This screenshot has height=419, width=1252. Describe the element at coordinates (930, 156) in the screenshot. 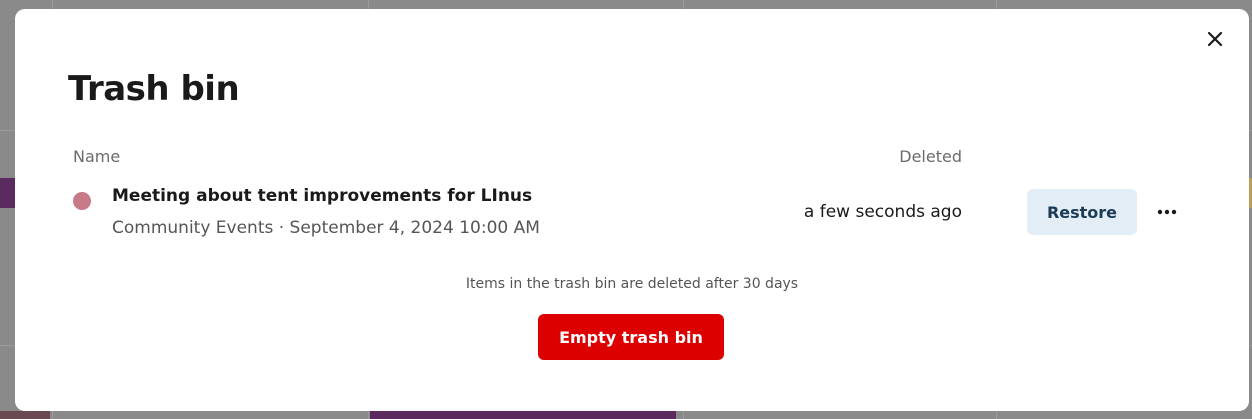

I see `column-header-deleted: Deleted` at that location.